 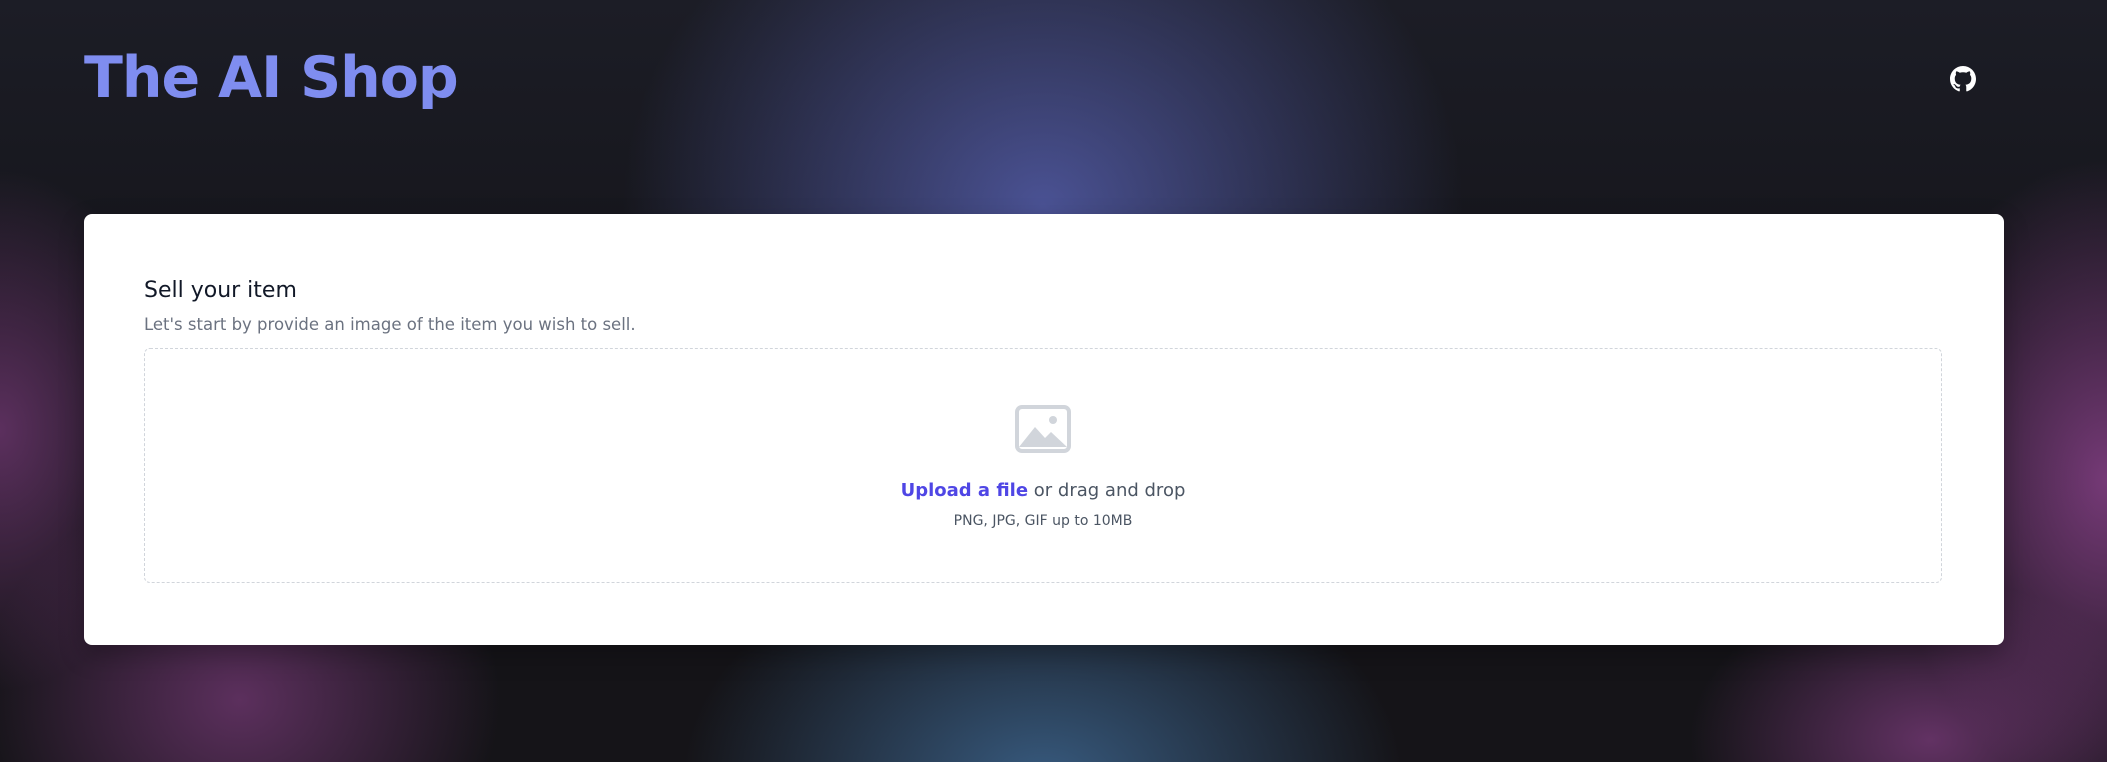 What do you see at coordinates (271, 78) in the screenshot?
I see `site-title: The AI Shop` at bounding box center [271, 78].